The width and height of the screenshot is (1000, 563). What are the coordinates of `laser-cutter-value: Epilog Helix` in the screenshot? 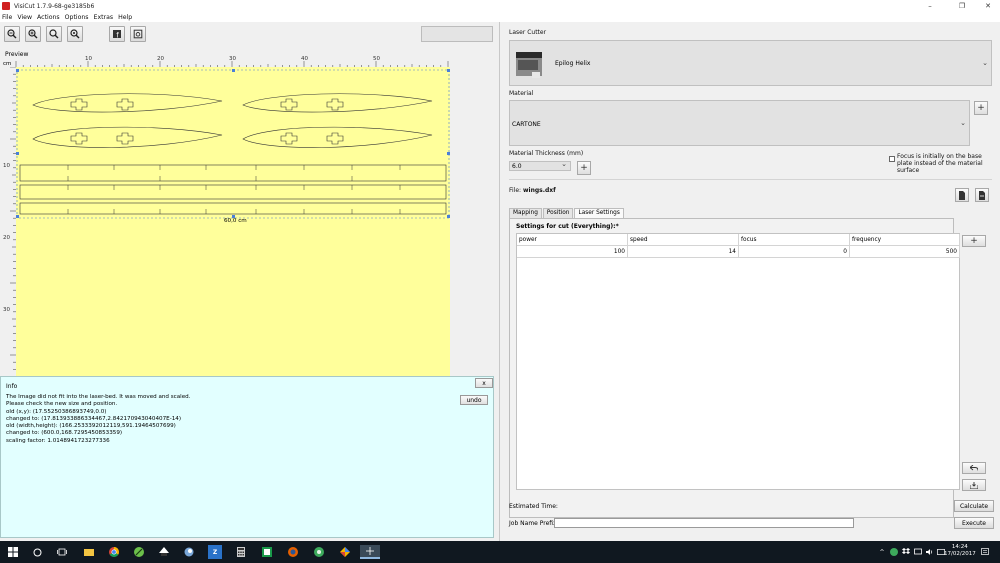 It's located at (573, 63).